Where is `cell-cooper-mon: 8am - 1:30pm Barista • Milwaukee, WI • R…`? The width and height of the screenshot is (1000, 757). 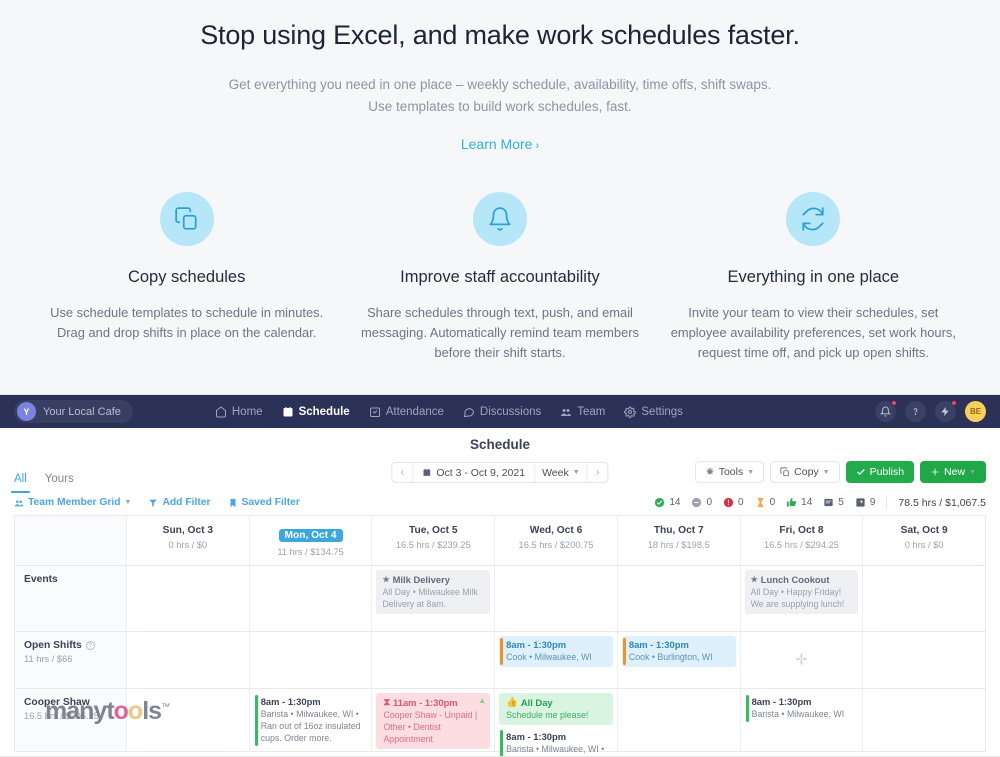
cell-cooper-mon: 8am - 1:30pm Barista • Milwaukee, WI • R… is located at coordinates (311, 720).